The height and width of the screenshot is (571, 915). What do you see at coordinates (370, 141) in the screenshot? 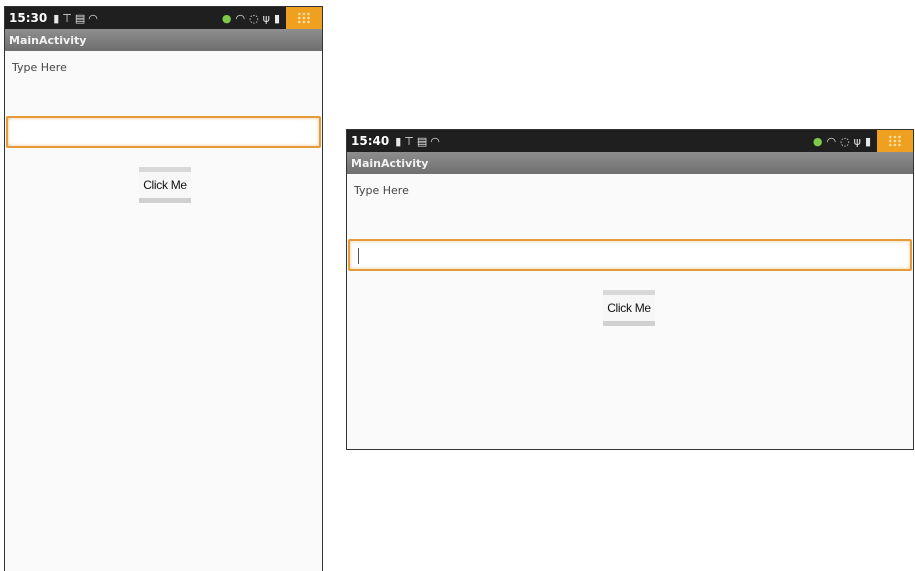
I see `status-time: 15:40` at bounding box center [370, 141].